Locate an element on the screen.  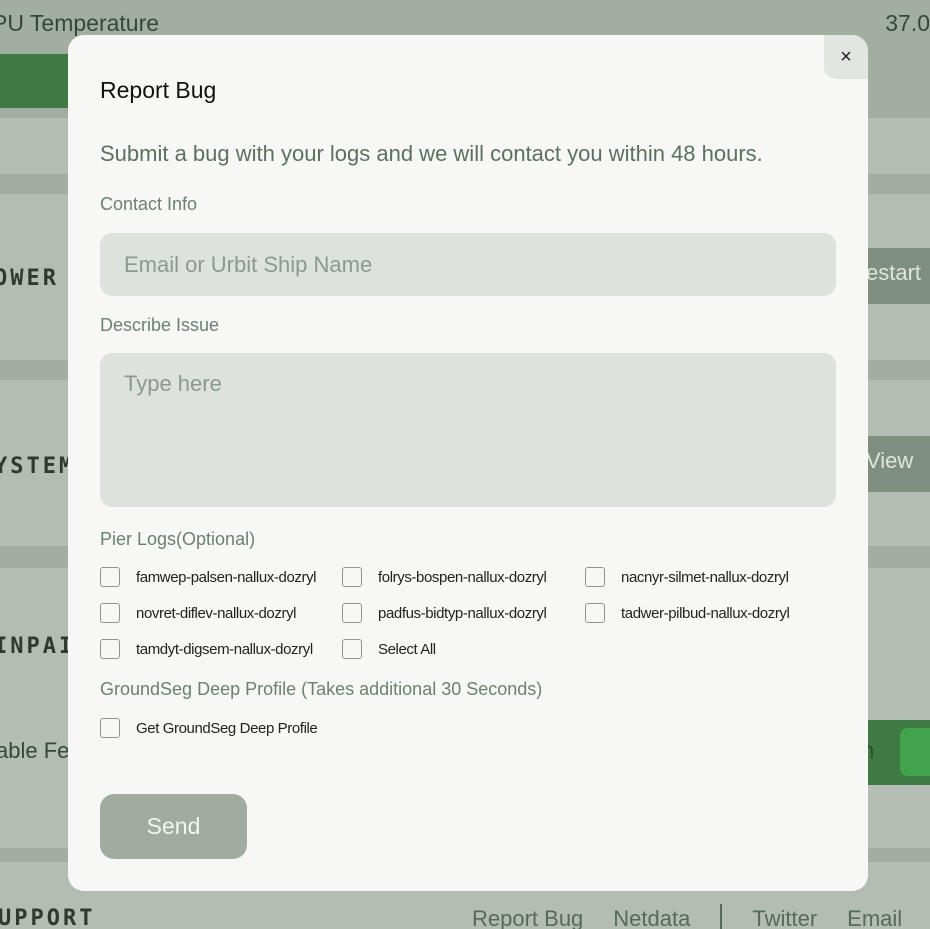
contact-info-input is located at coordinates (468, 264).